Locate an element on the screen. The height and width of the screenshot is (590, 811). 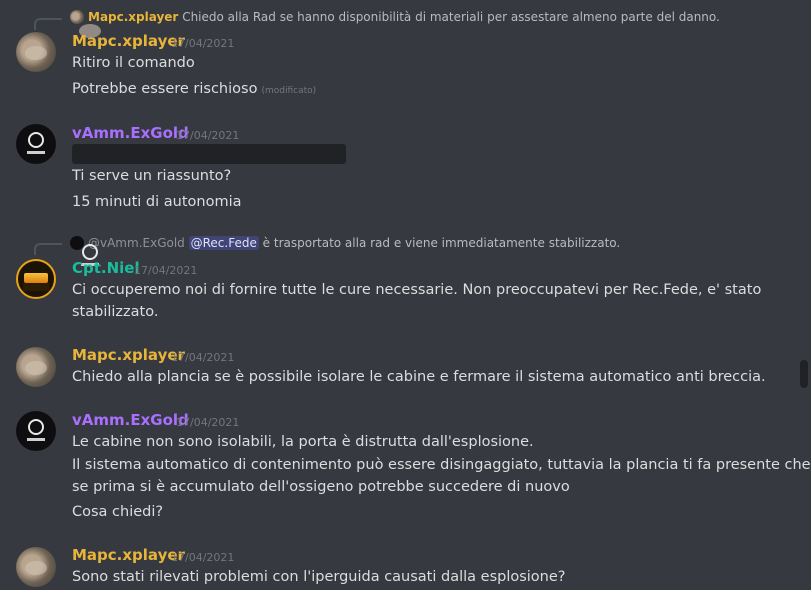
reply-author: Mapc.xplayer is located at coordinates (133, 17).